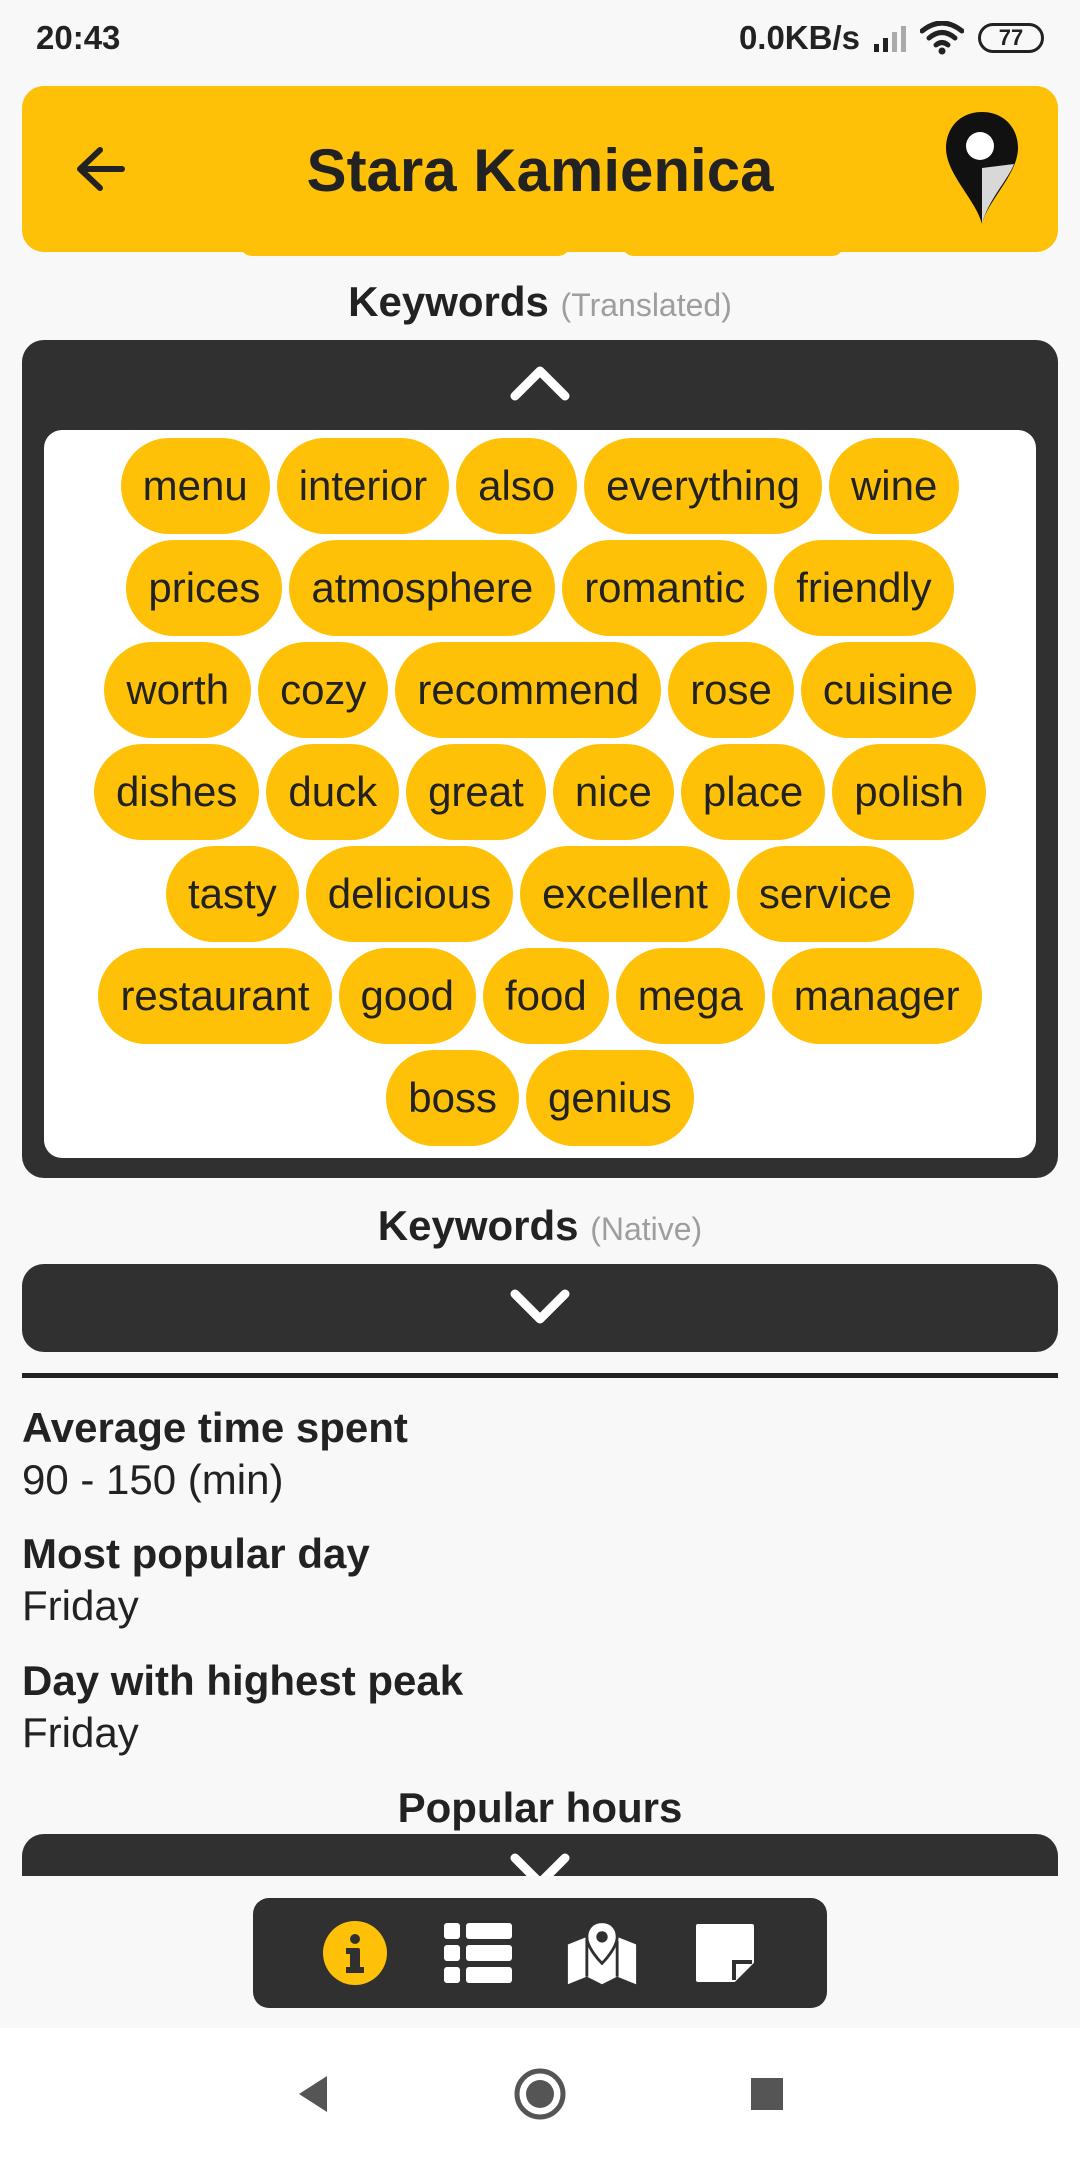  I want to click on system-navigation, so click(540, 2094).